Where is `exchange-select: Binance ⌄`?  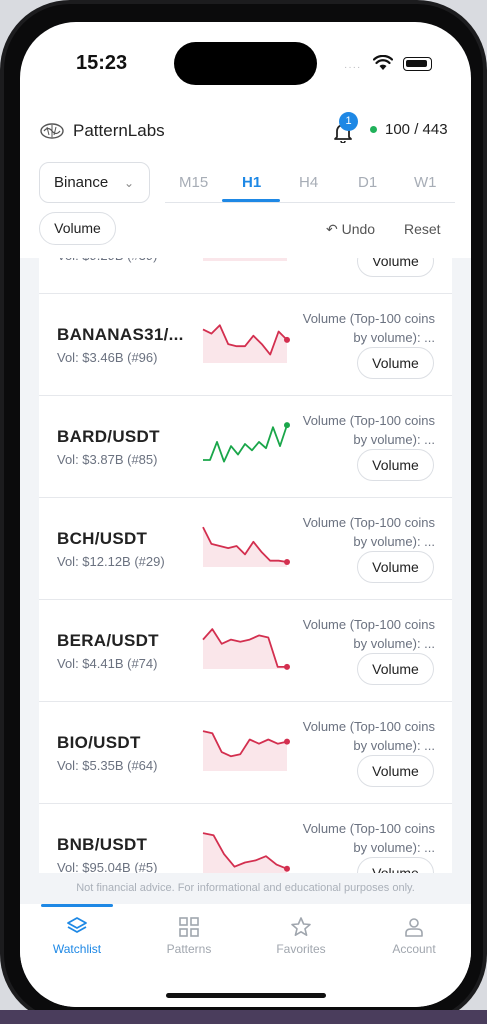
exchange-select: Binance ⌄ is located at coordinates (94, 182).